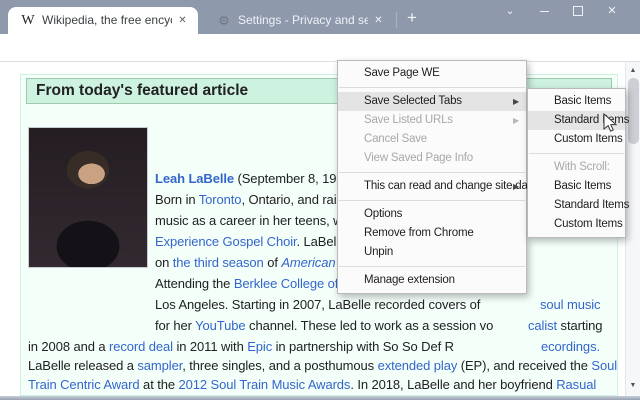 The image size is (640, 400). What do you see at coordinates (84, 384) in the screenshot?
I see `wiki-link: Train Centric Award` at bounding box center [84, 384].